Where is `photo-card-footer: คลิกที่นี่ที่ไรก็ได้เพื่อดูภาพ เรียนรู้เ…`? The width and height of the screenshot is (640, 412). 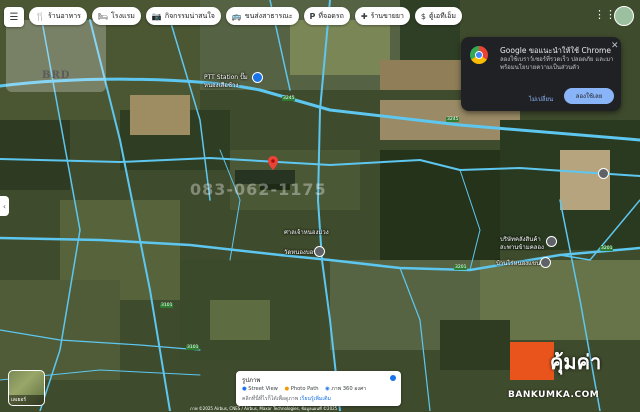 photo-card-footer: คลิกที่นี่ที่ไรก็ได้เพื่อดูภาพ เรียนรู้เ… is located at coordinates (286, 399).